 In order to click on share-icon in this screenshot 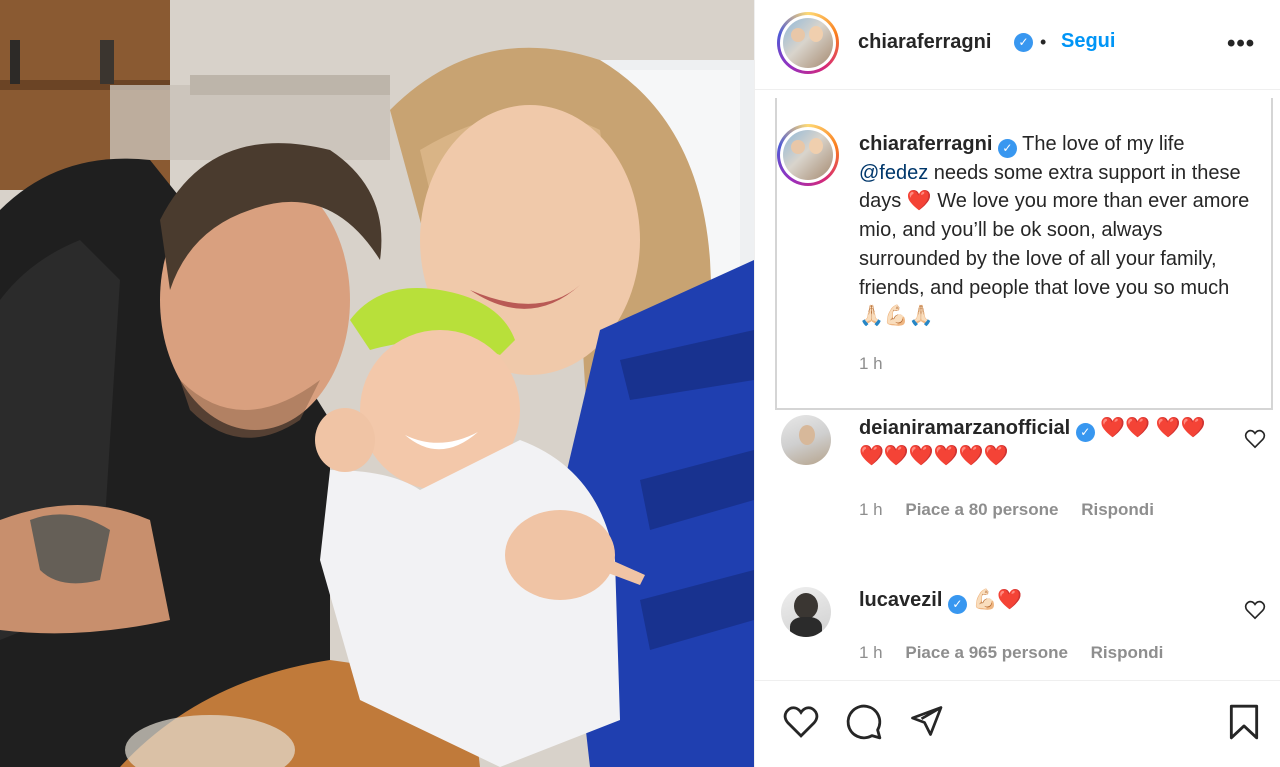, I will do `click(926, 721)`.